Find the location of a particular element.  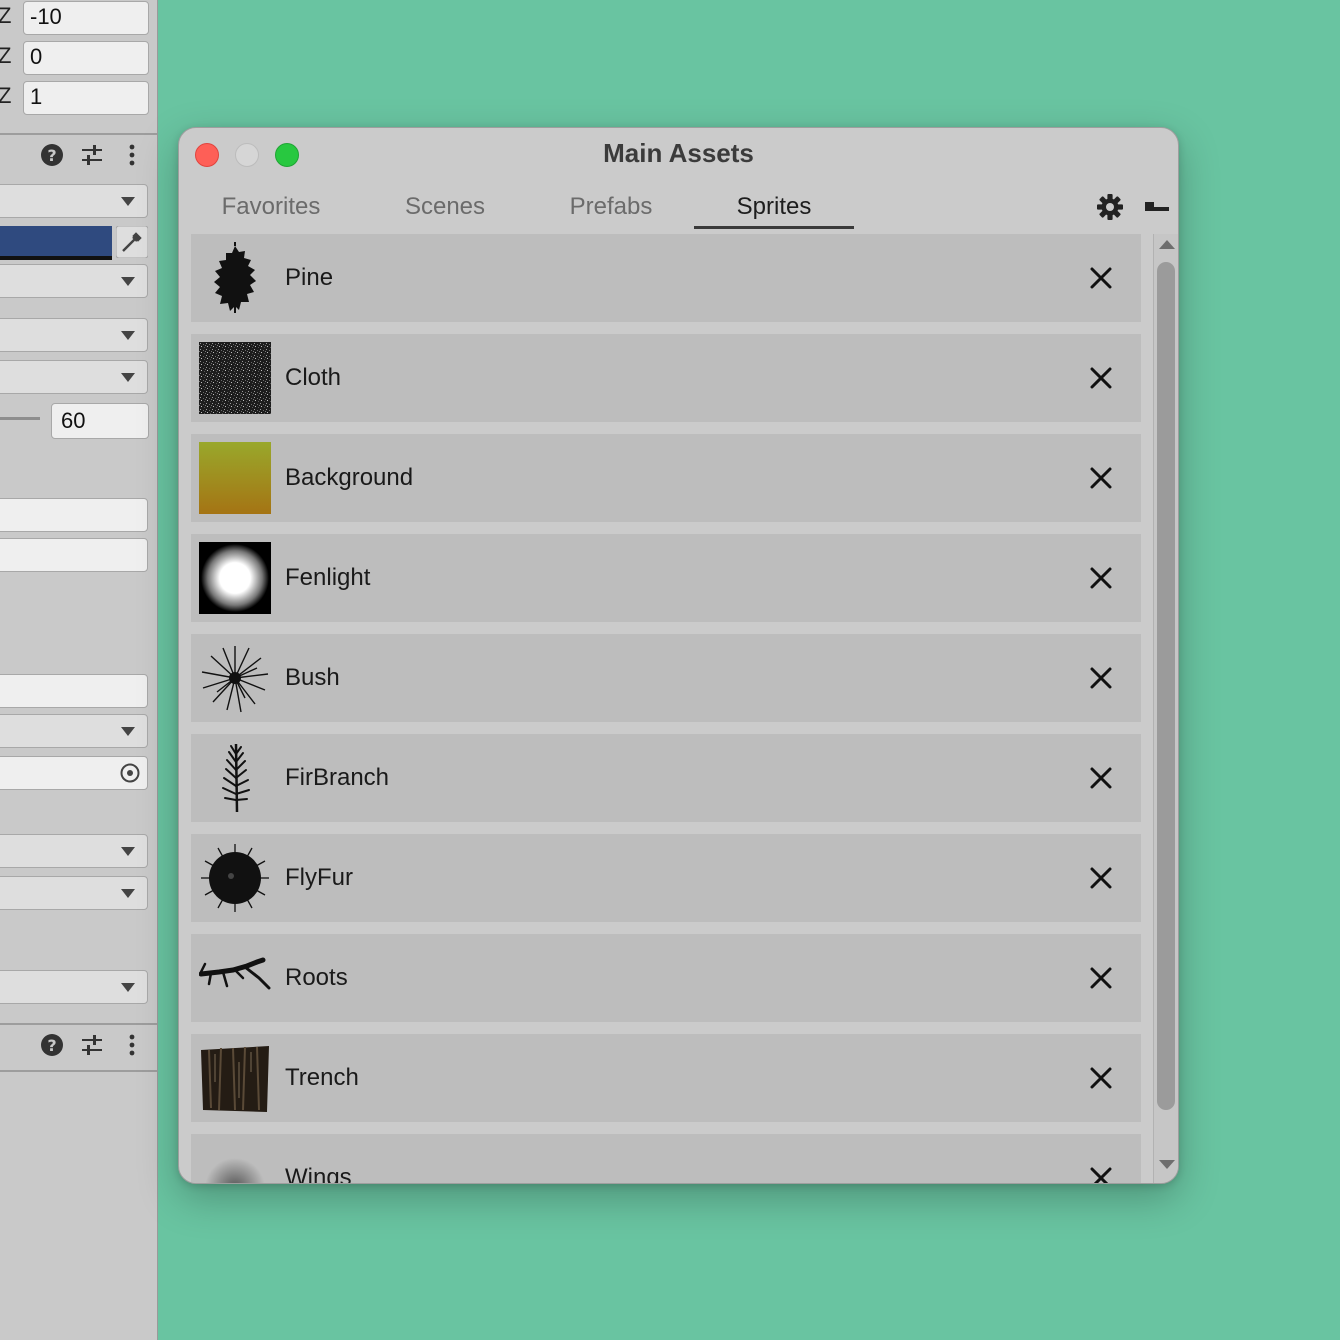

roots-icon is located at coordinates (235, 973).